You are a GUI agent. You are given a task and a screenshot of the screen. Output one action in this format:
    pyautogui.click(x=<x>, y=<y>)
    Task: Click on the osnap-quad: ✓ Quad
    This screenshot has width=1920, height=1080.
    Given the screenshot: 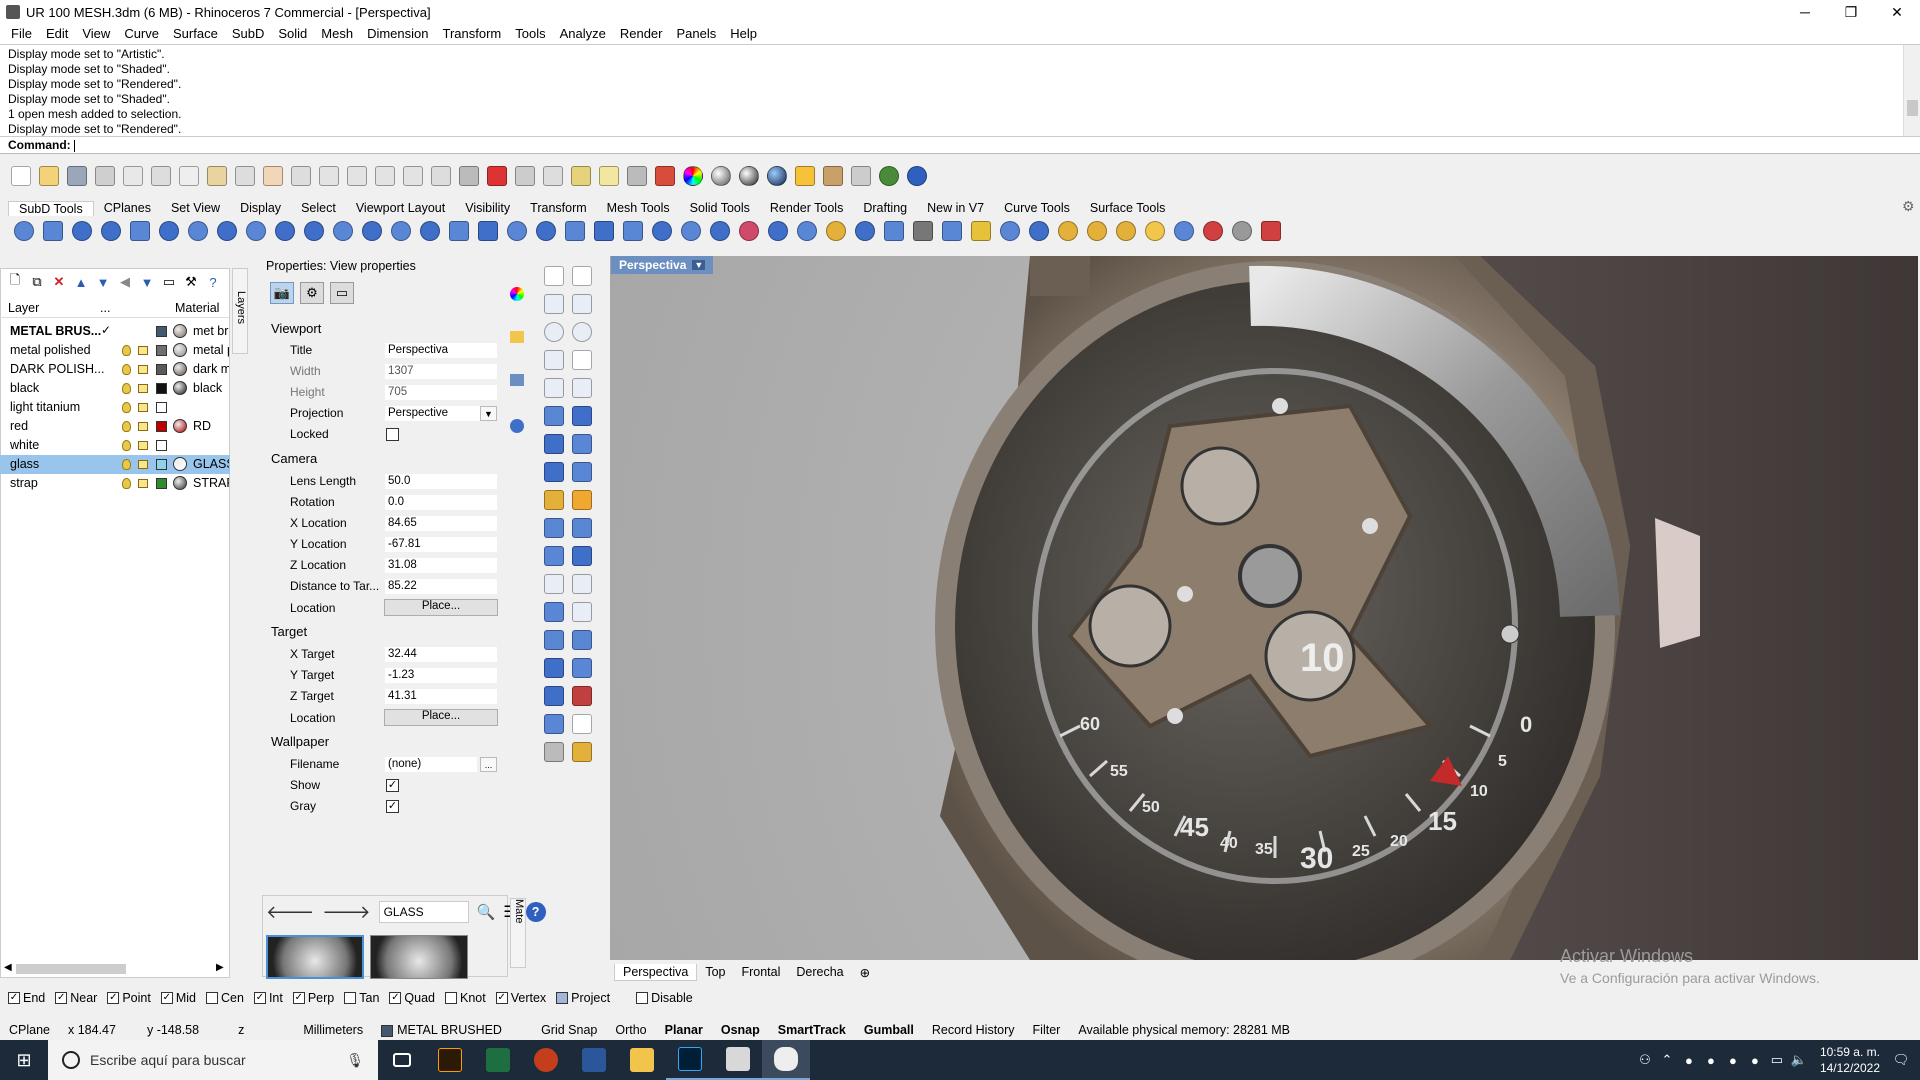 What is the action you would take?
    pyautogui.click(x=412, y=998)
    